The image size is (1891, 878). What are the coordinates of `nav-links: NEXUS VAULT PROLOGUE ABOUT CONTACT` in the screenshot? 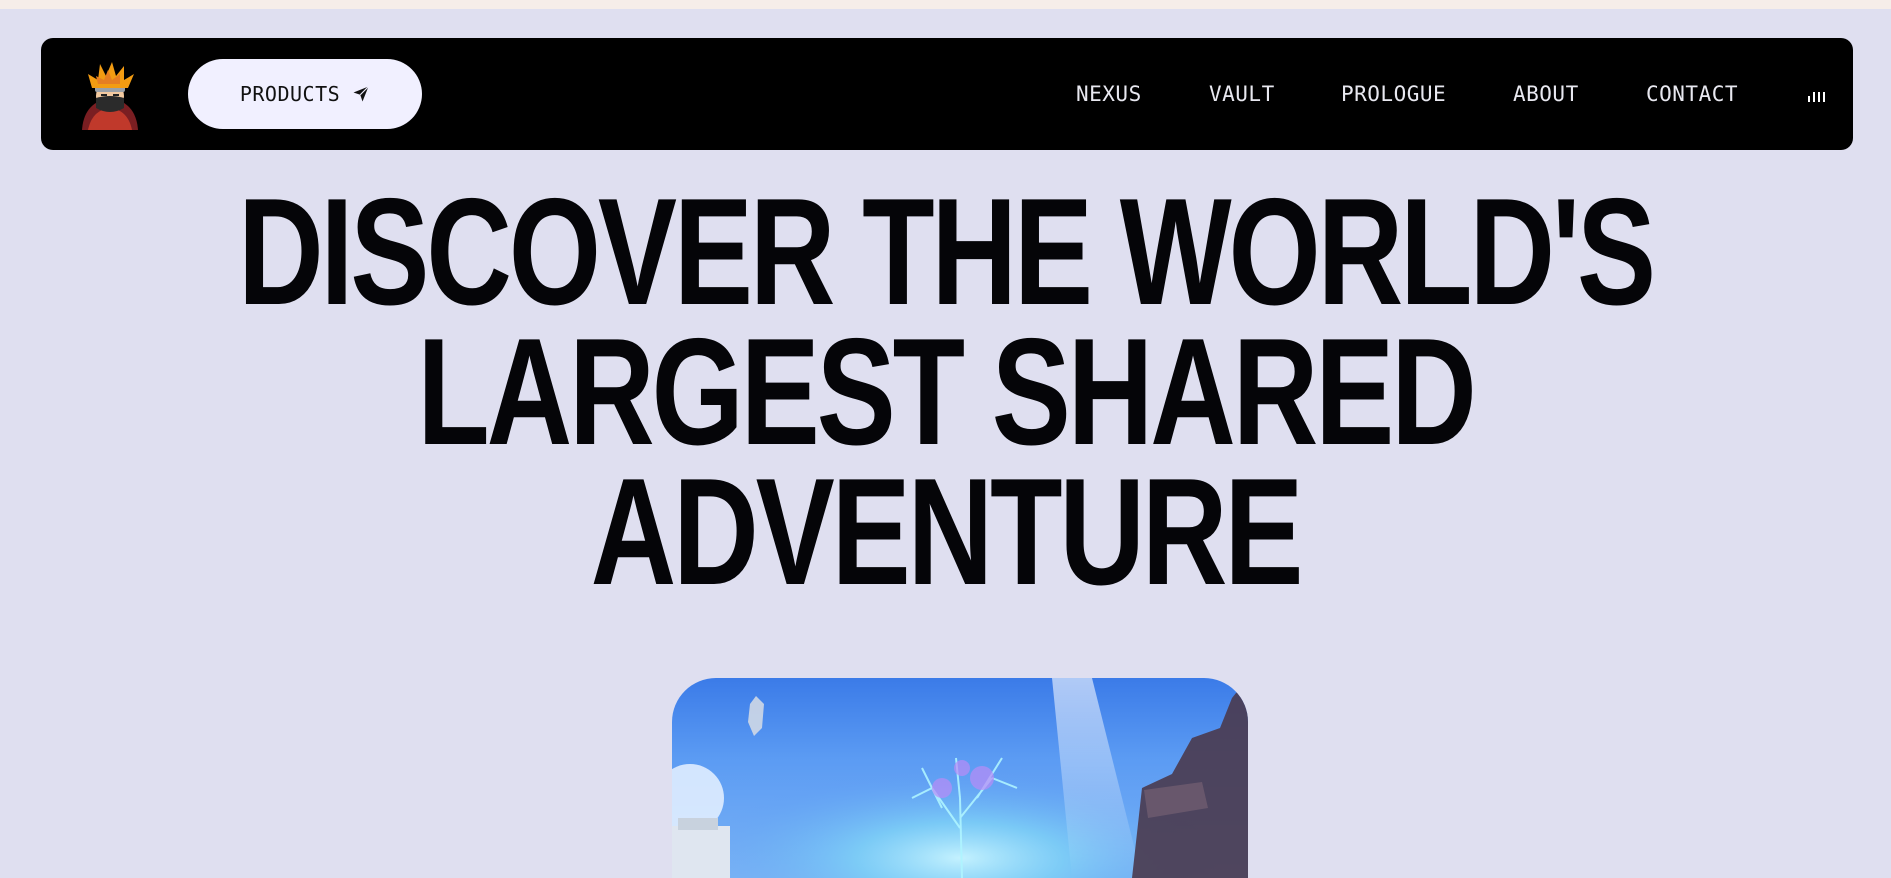 It's located at (947, 94).